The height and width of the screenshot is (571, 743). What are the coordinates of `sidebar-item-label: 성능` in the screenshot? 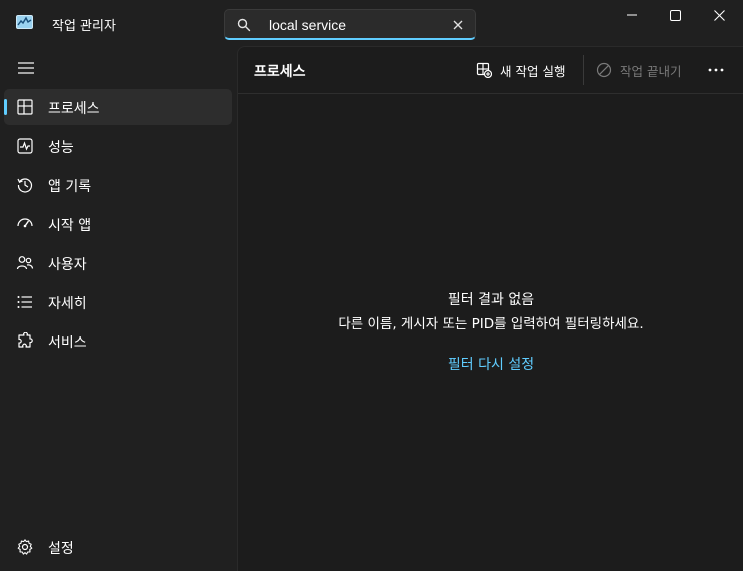 It's located at (61, 148).